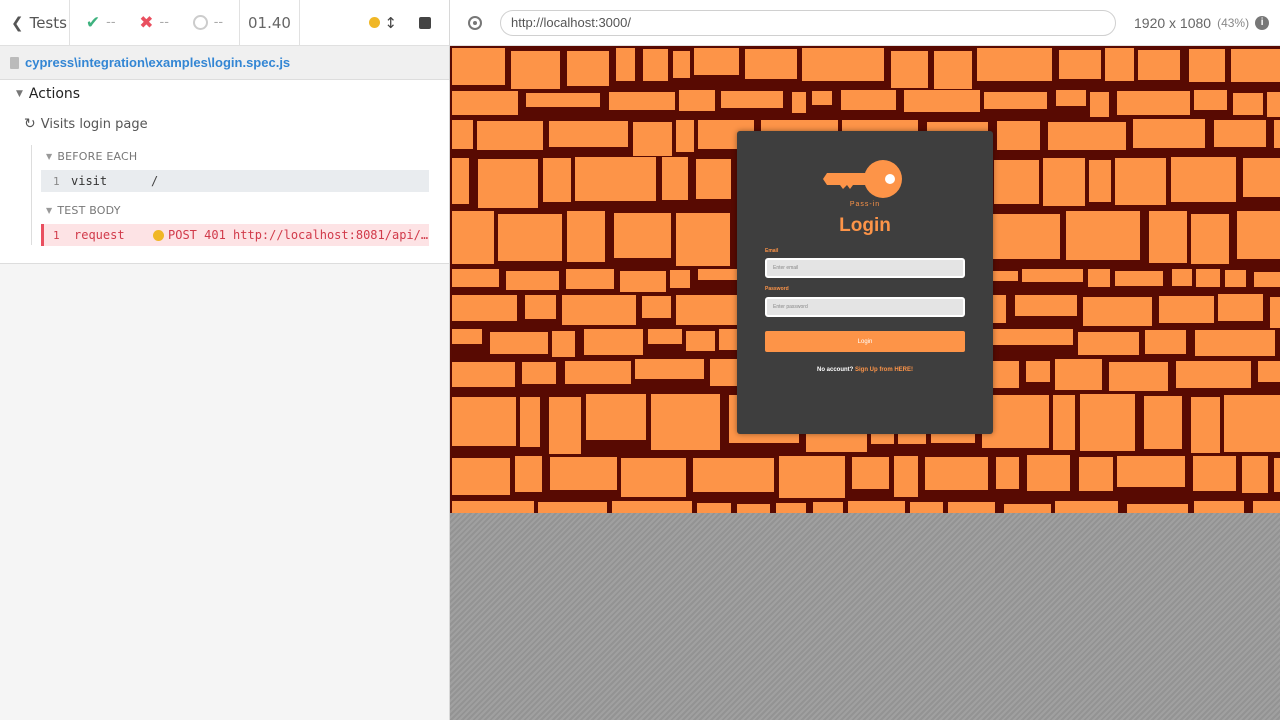 The height and width of the screenshot is (720, 1280). What do you see at coordinates (777, 289) in the screenshot?
I see `password-label: Password` at bounding box center [777, 289].